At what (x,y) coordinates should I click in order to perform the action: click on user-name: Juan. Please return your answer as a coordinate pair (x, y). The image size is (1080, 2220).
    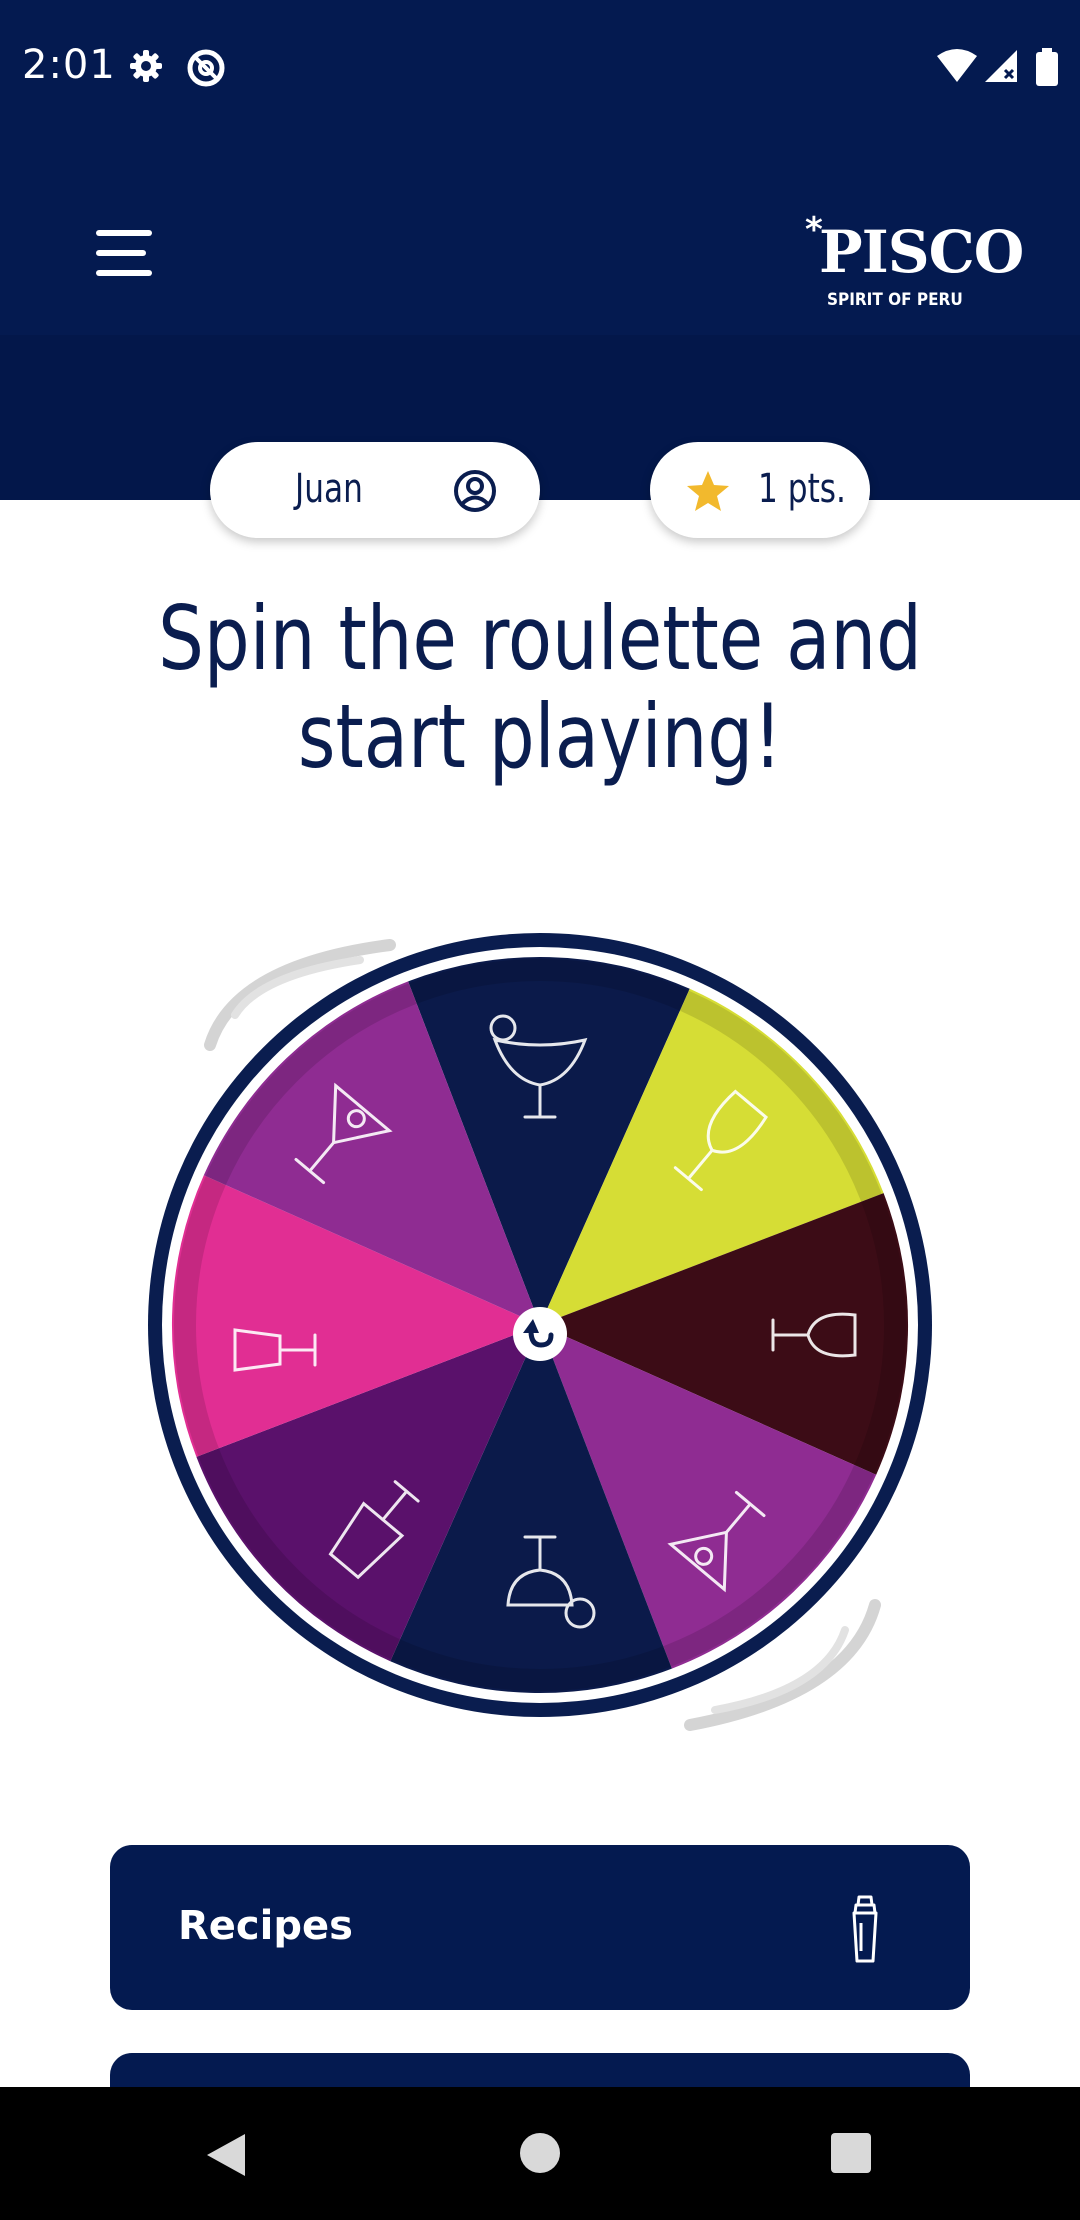
    Looking at the image, I should click on (329, 489).